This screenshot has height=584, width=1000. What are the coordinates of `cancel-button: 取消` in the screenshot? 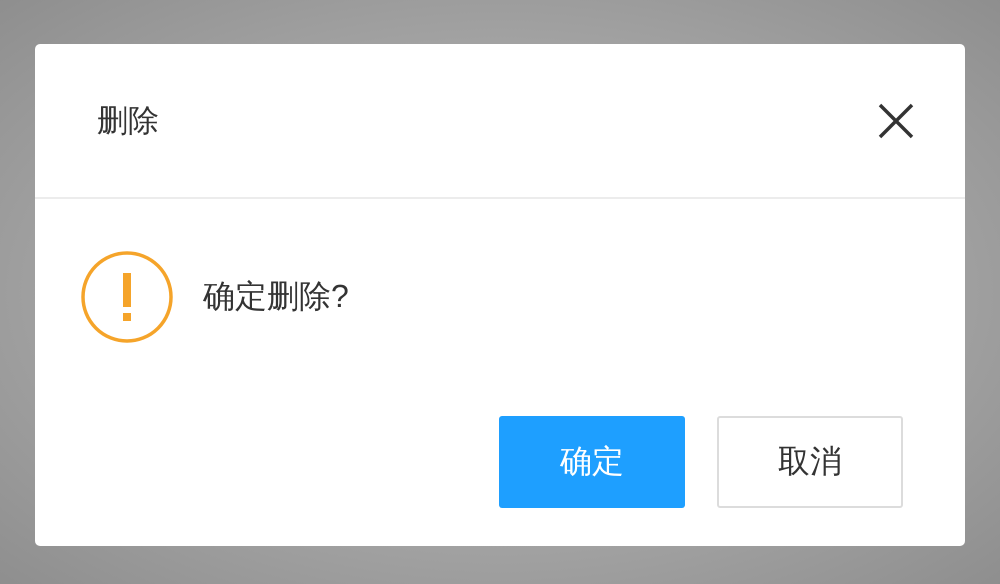 It's located at (810, 462).